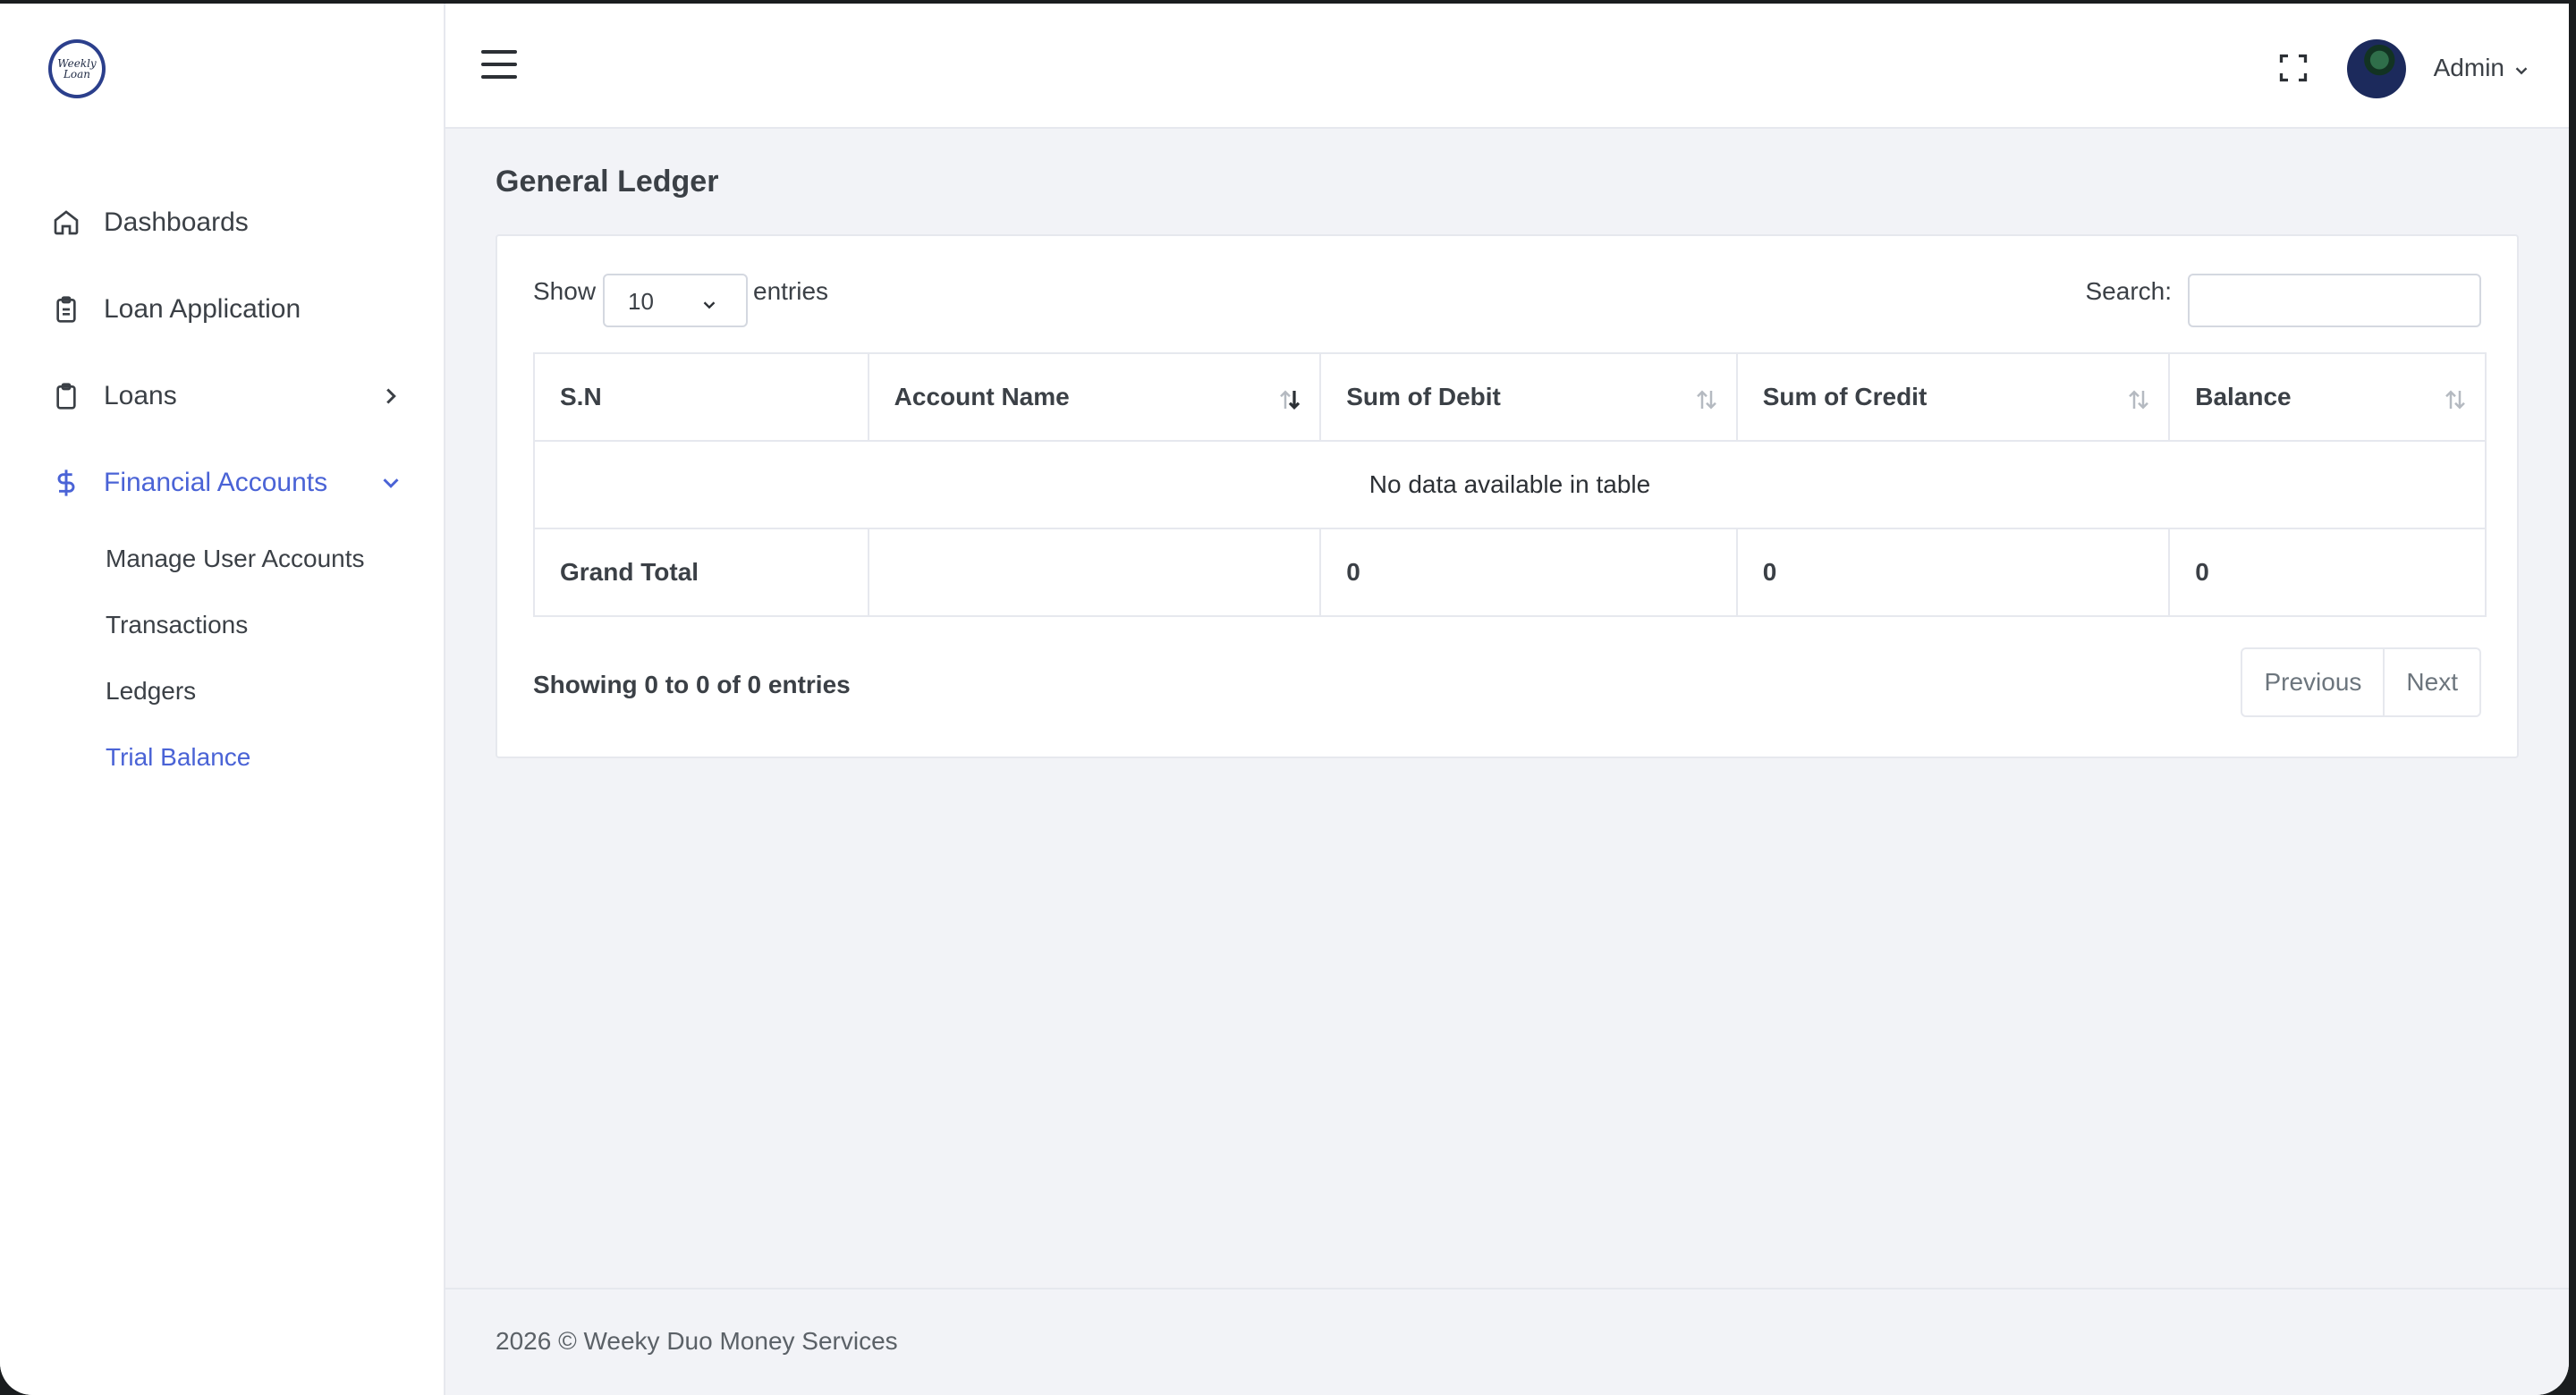  Describe the element at coordinates (1094, 572) in the screenshot. I see `grand-total-account-name` at that location.